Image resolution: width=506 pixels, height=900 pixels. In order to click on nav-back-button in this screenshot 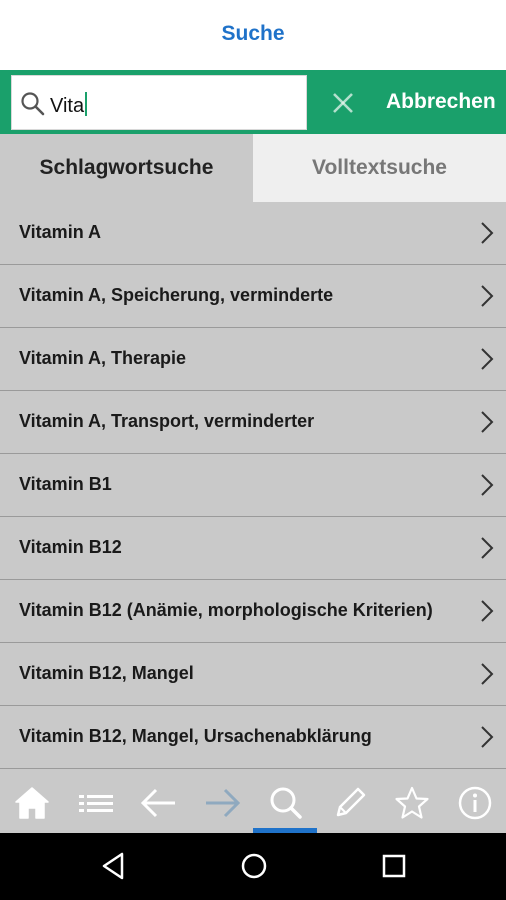, I will do `click(114, 866)`.